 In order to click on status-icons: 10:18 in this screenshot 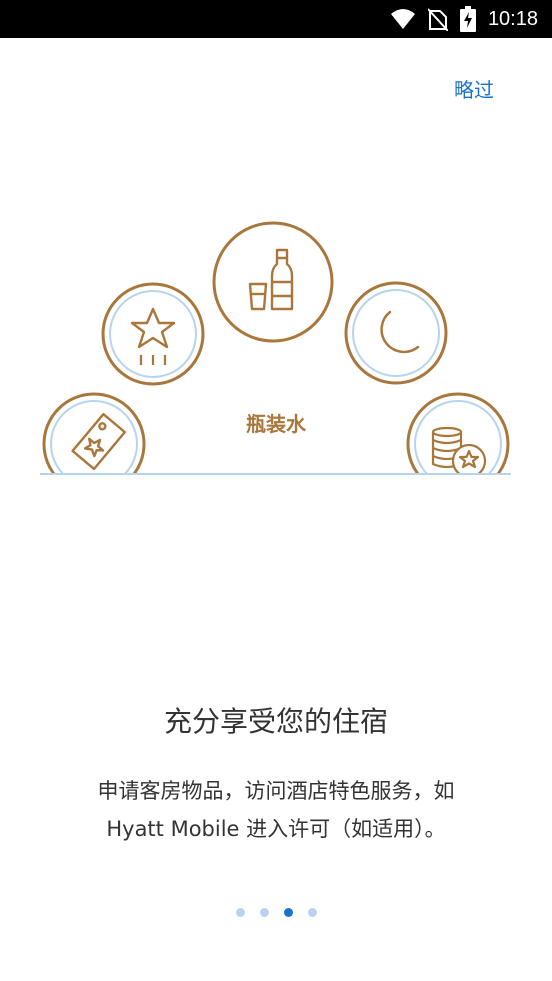, I will do `click(464, 19)`.